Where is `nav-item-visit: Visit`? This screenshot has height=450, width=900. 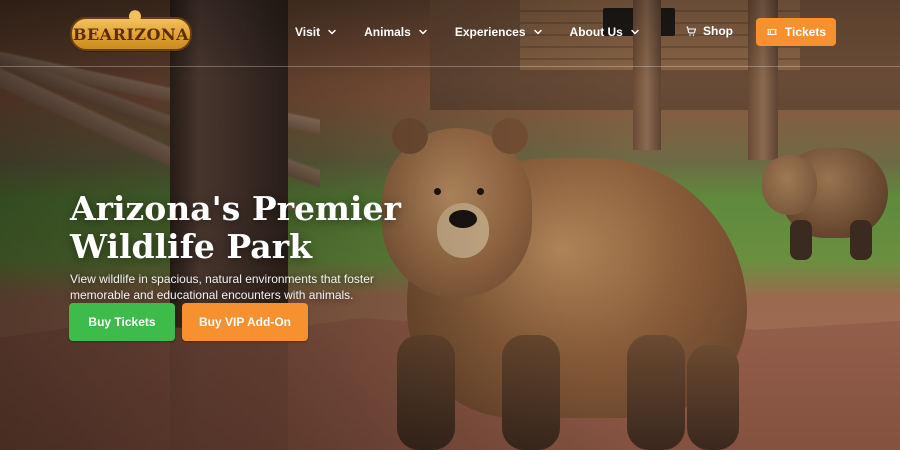
nav-item-visit: Visit is located at coordinates (316, 32).